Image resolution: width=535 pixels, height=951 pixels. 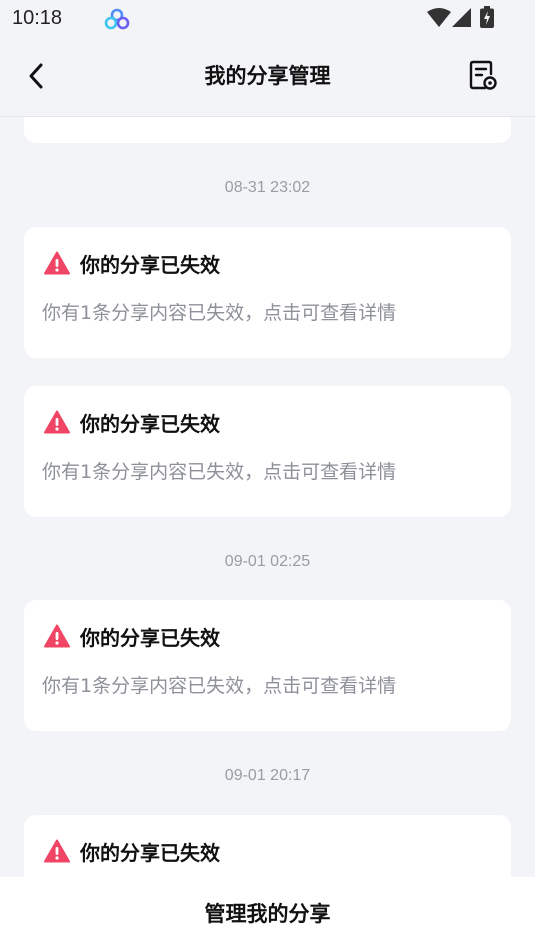 What do you see at coordinates (267, 561) in the screenshot?
I see `timestamp: 09-01 02:25` at bounding box center [267, 561].